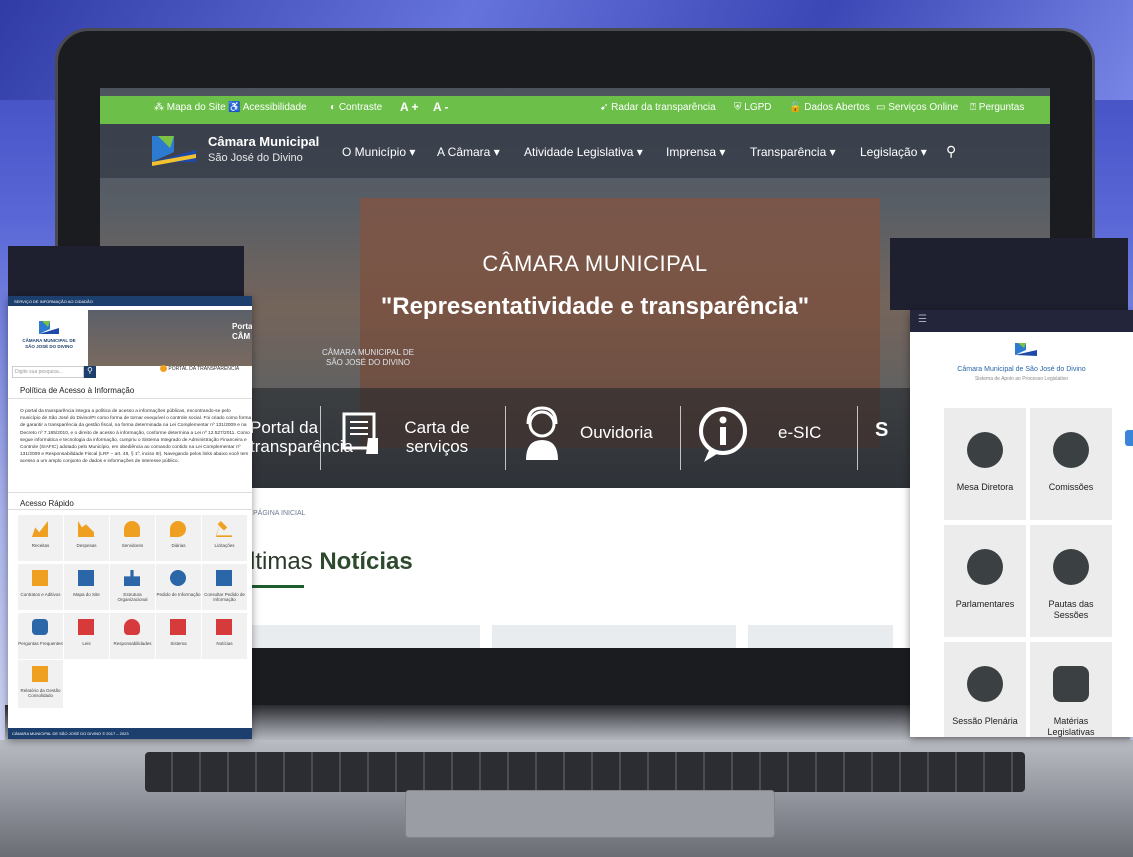  What do you see at coordinates (178, 538) in the screenshot?
I see `tile-diarias: Diárias` at bounding box center [178, 538].